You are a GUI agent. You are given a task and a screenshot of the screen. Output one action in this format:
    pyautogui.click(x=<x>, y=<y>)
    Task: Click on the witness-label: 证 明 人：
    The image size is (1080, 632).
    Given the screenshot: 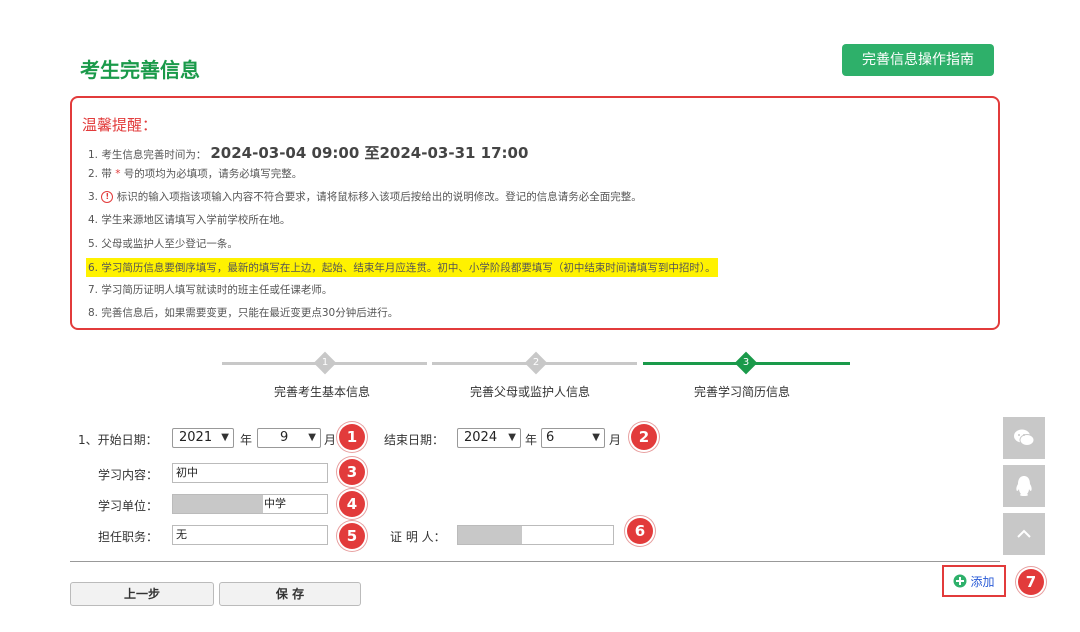 What is the action you would take?
    pyautogui.click(x=418, y=537)
    